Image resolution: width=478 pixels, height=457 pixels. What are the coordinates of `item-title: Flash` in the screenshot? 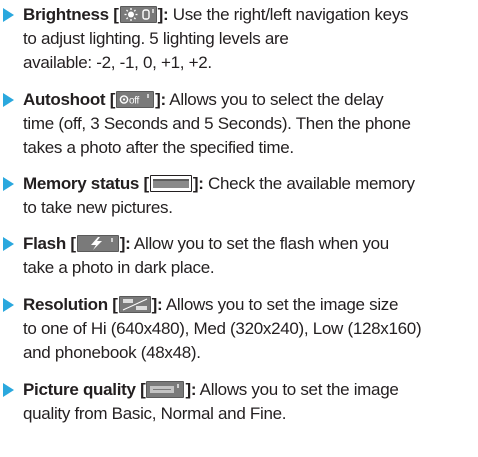 It's located at (44, 243).